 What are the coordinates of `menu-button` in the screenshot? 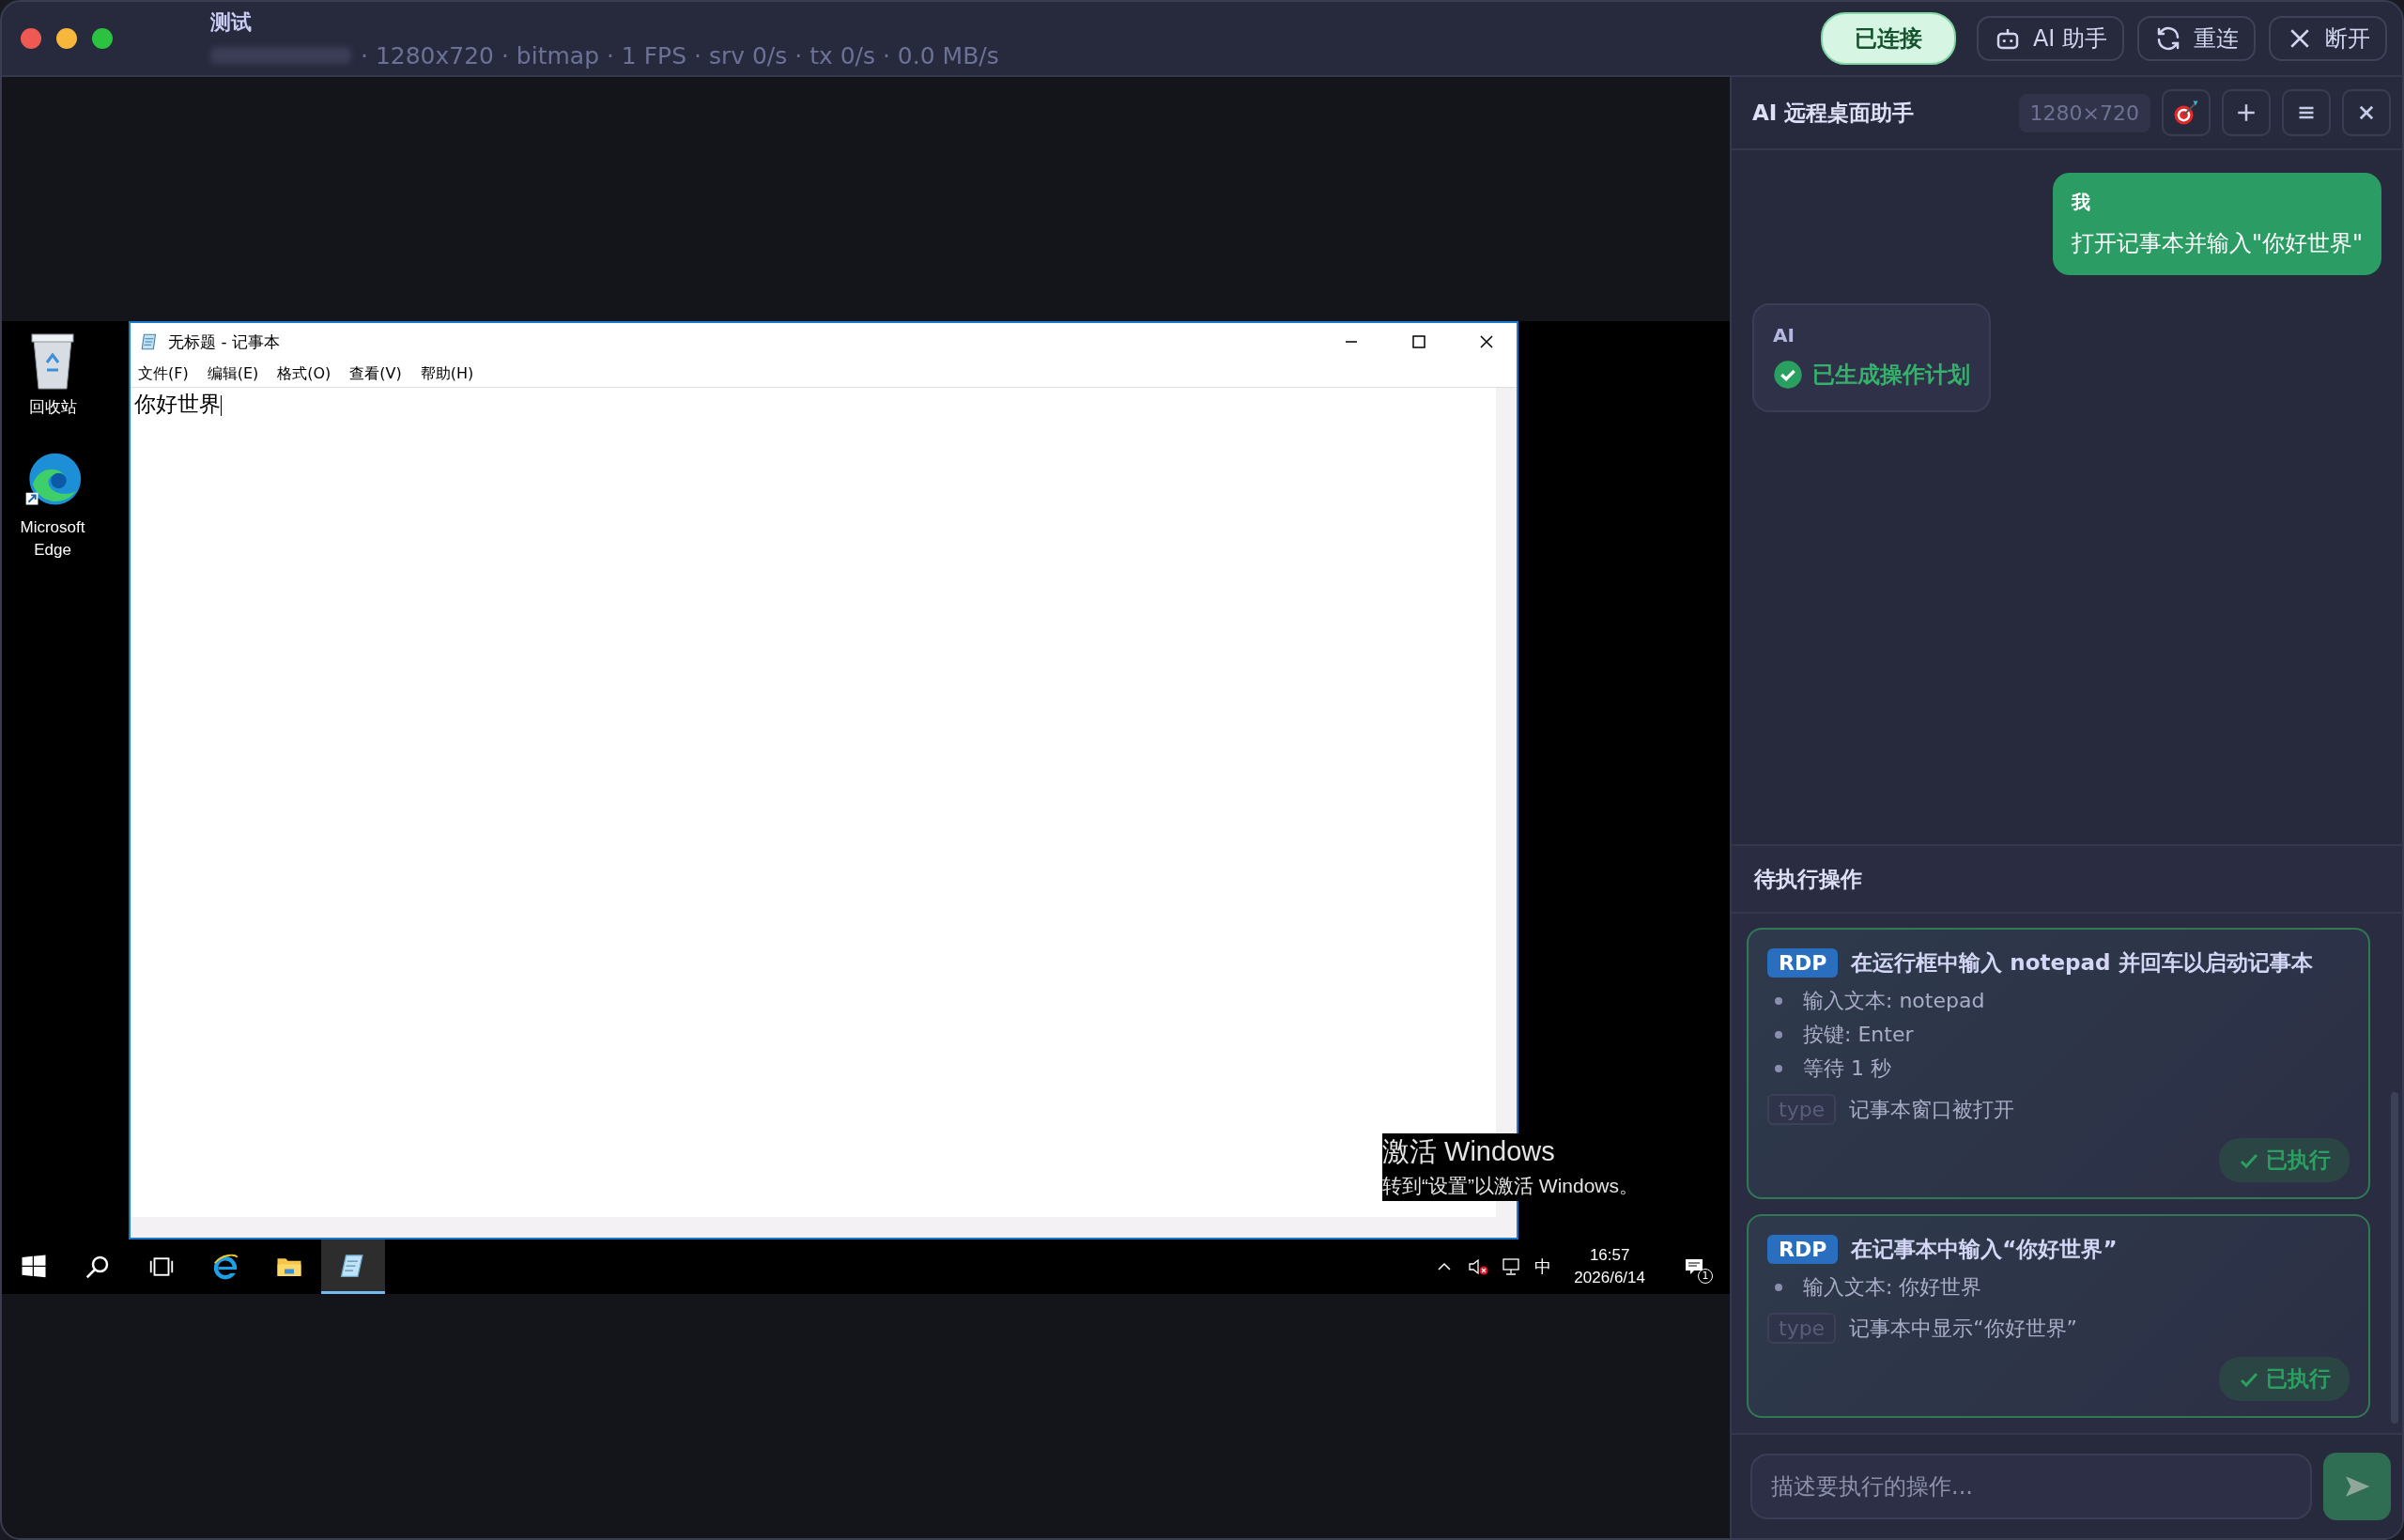 It's located at (2306, 112).